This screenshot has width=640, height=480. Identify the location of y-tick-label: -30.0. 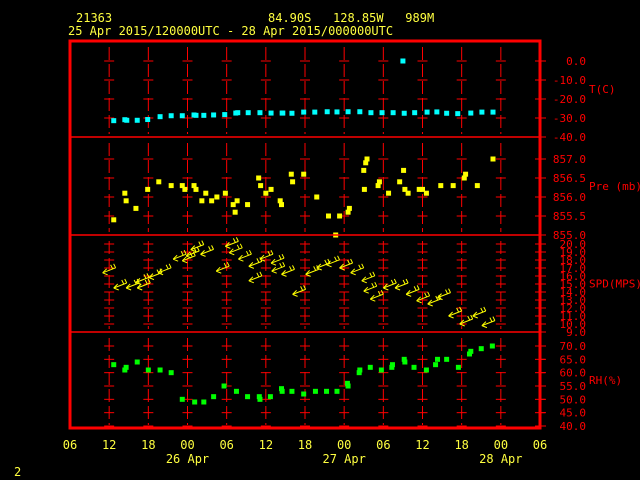
(569, 118).